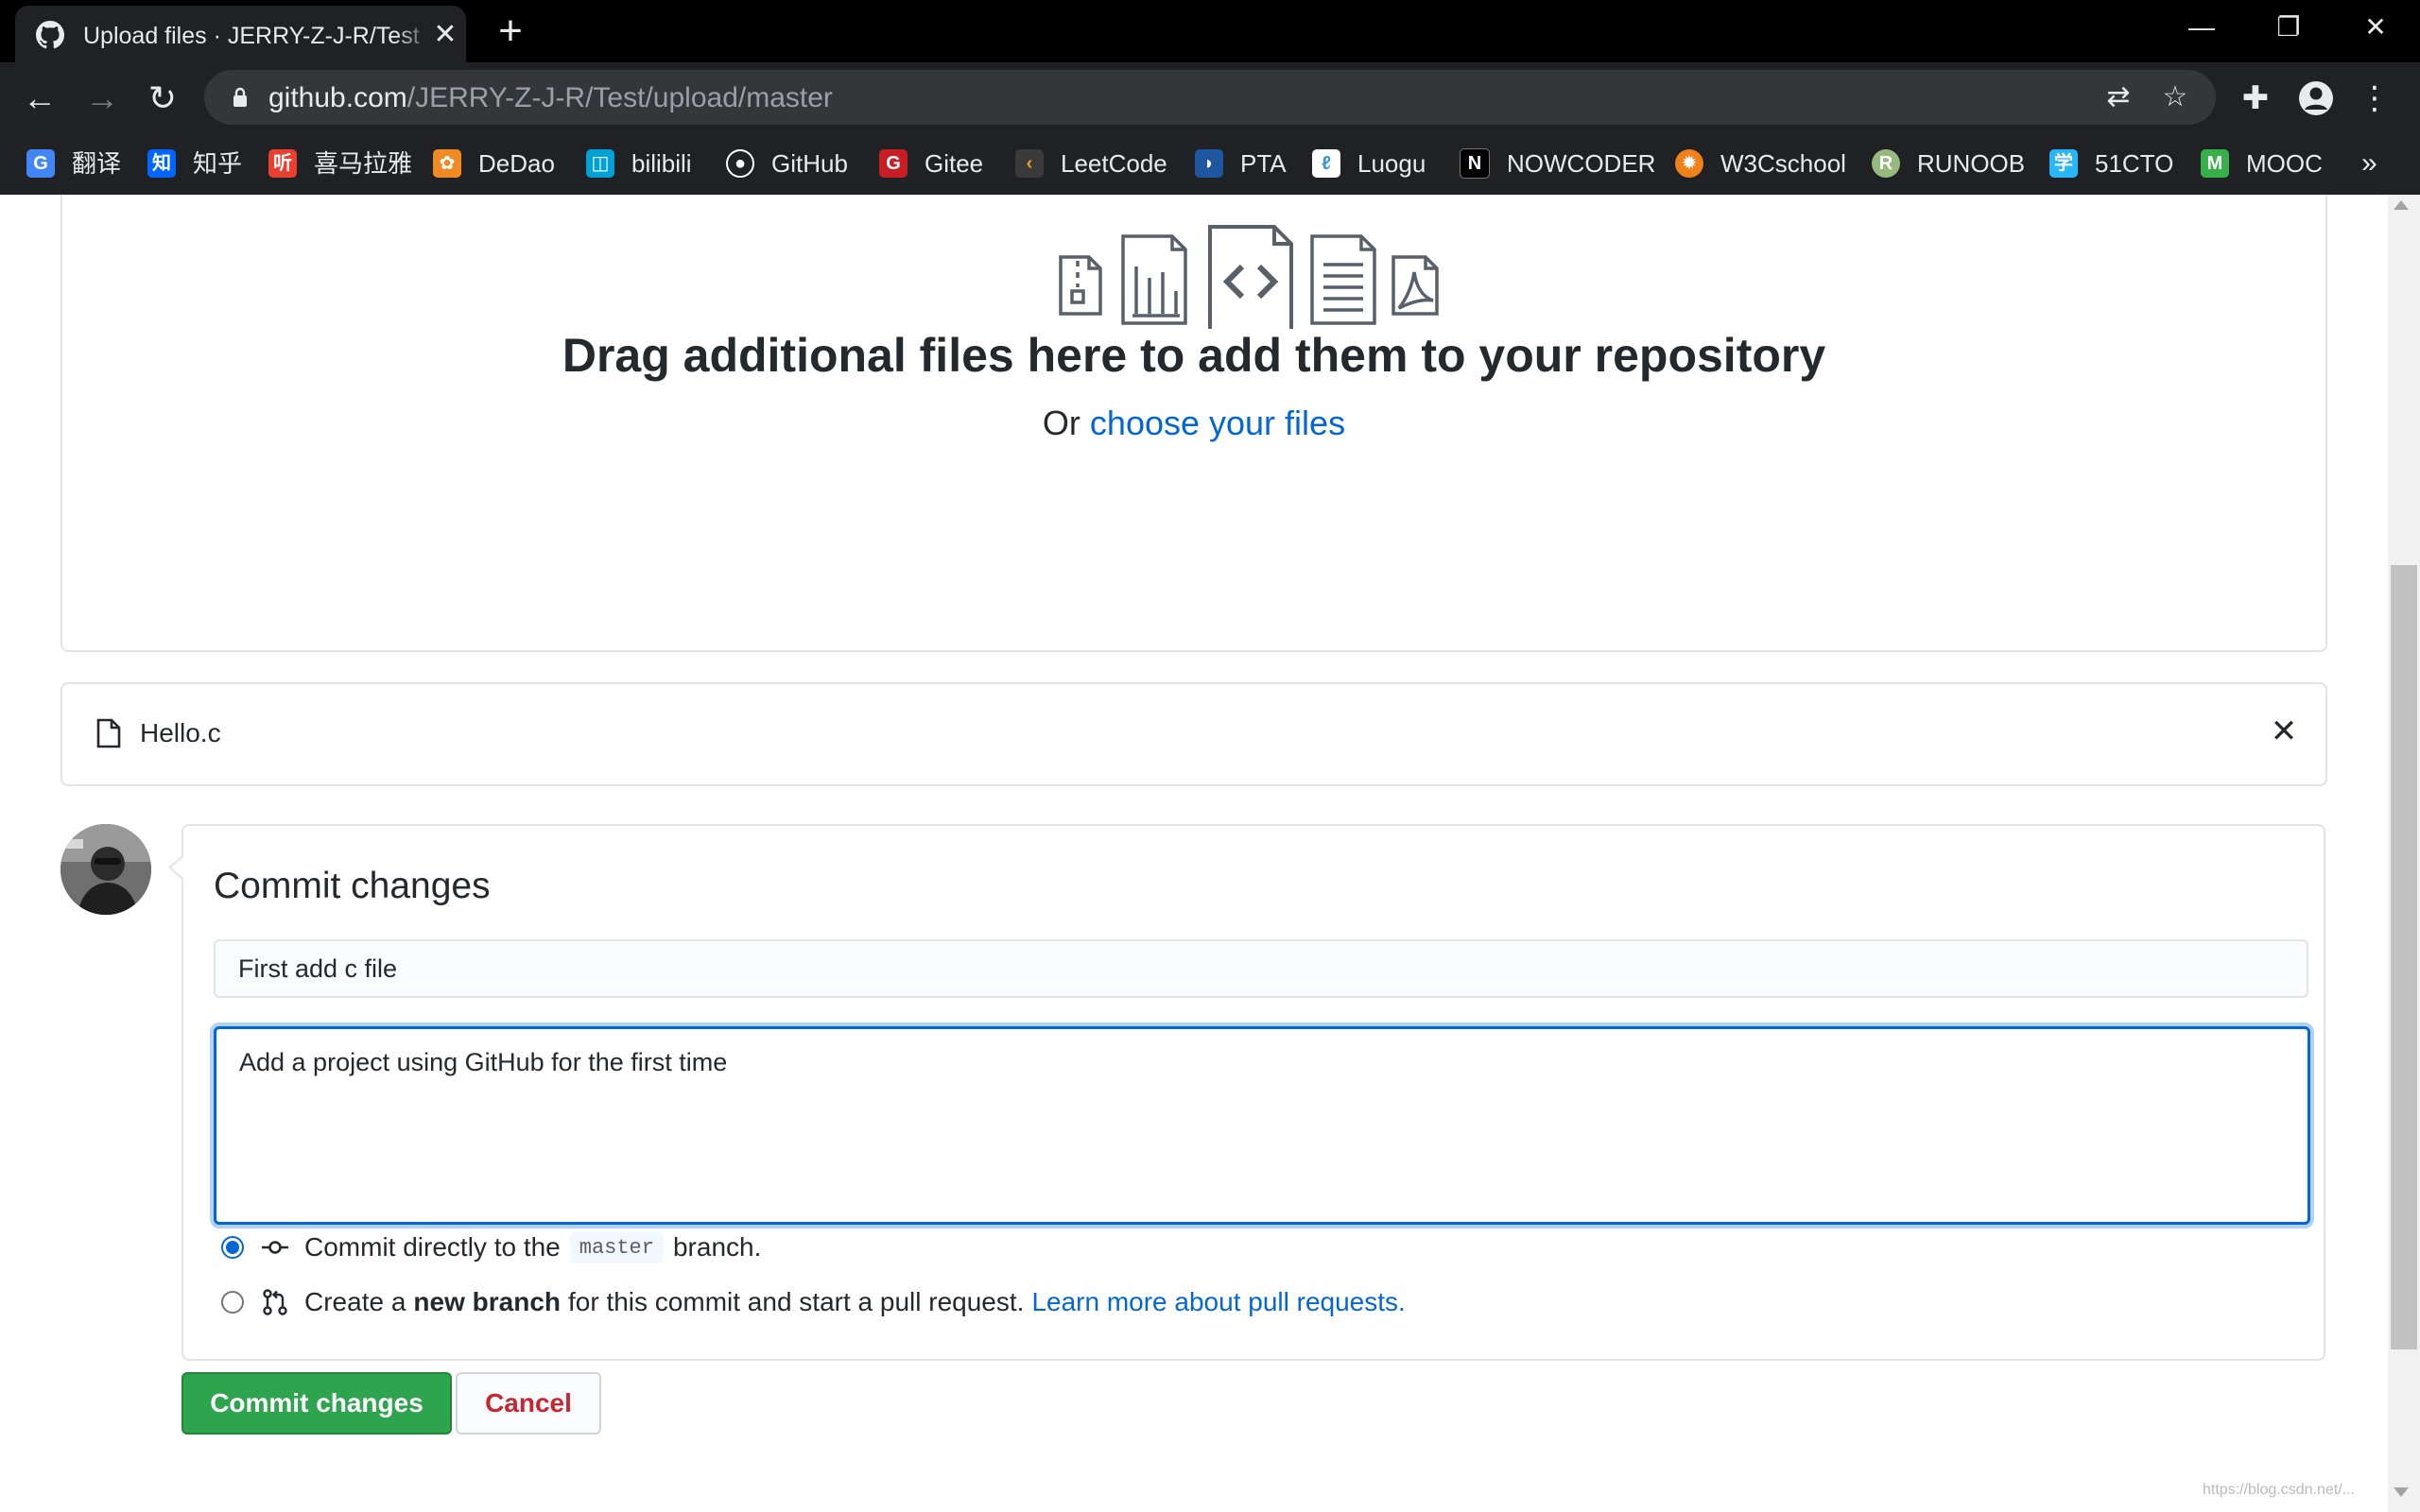  Describe the element at coordinates (240, 97) in the screenshot. I see `lock-icon` at that location.